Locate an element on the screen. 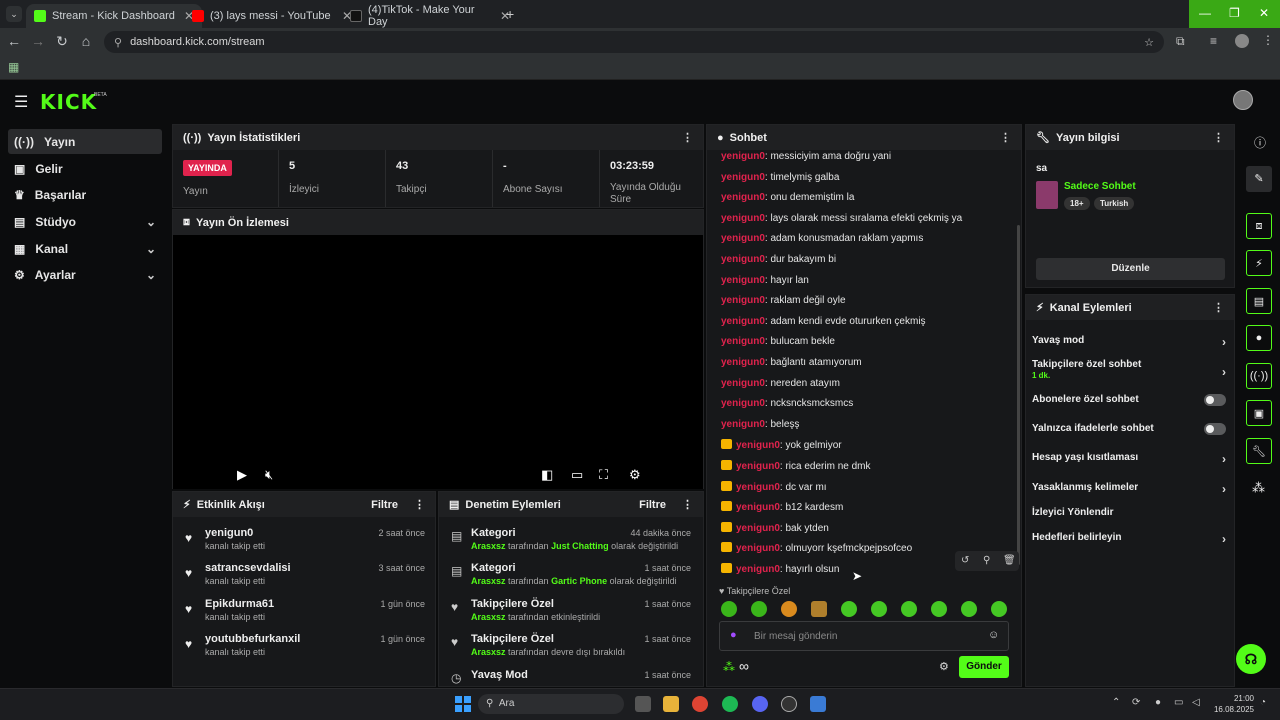  profile-avatar is located at coordinates (1242, 41).